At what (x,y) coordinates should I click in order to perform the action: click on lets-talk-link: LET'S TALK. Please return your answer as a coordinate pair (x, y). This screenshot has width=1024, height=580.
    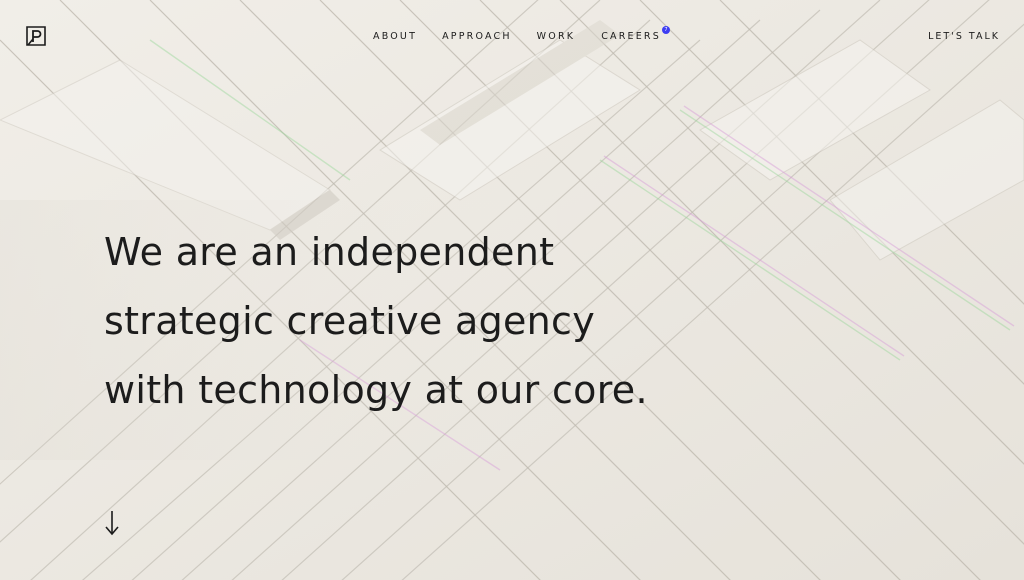
    Looking at the image, I should click on (964, 36).